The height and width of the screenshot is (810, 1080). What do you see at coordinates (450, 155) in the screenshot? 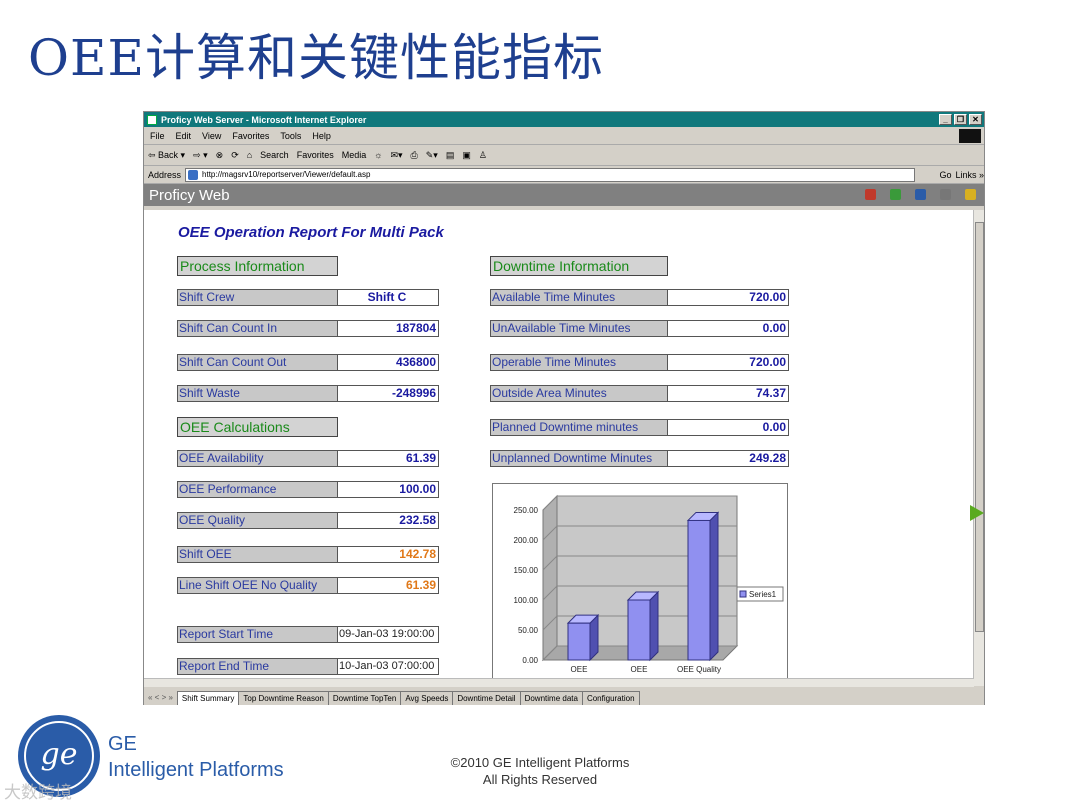
I see `discuss-icon: ▤` at bounding box center [450, 155].